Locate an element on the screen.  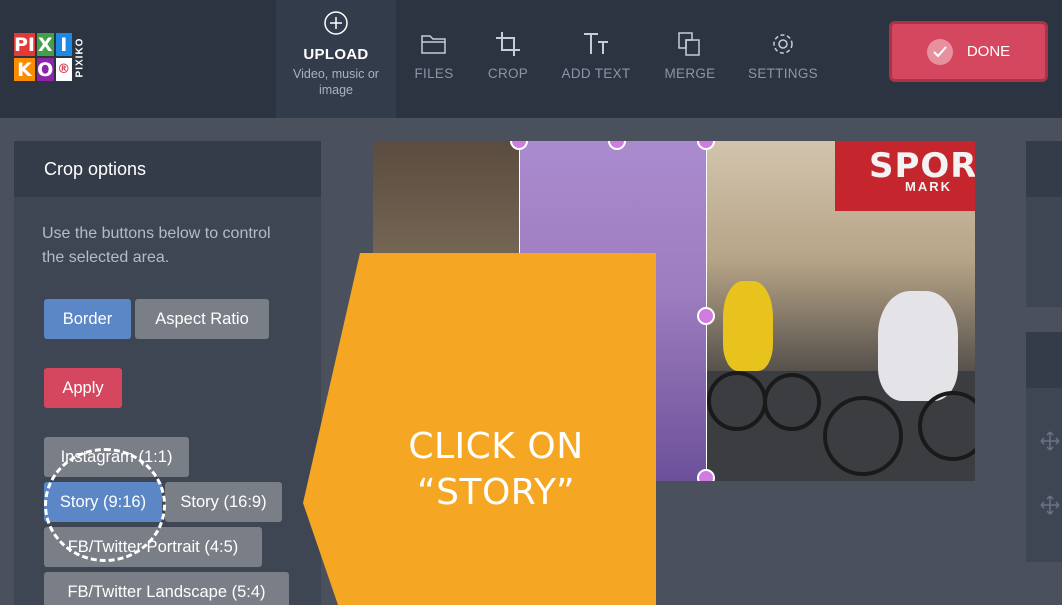
settings-label: SETTINGS is located at coordinates (783, 73).